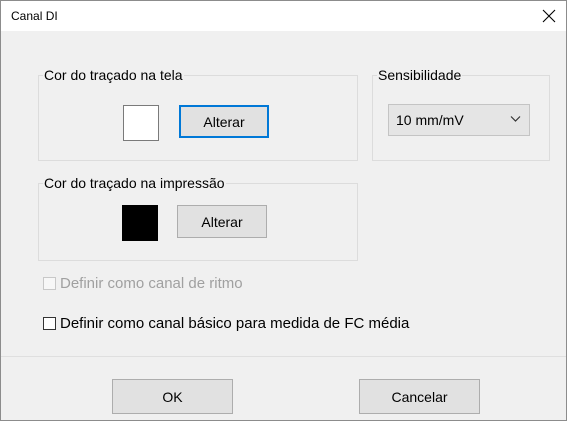  I want to click on screen-color-legend: Cor do traçado na tela, so click(113, 75).